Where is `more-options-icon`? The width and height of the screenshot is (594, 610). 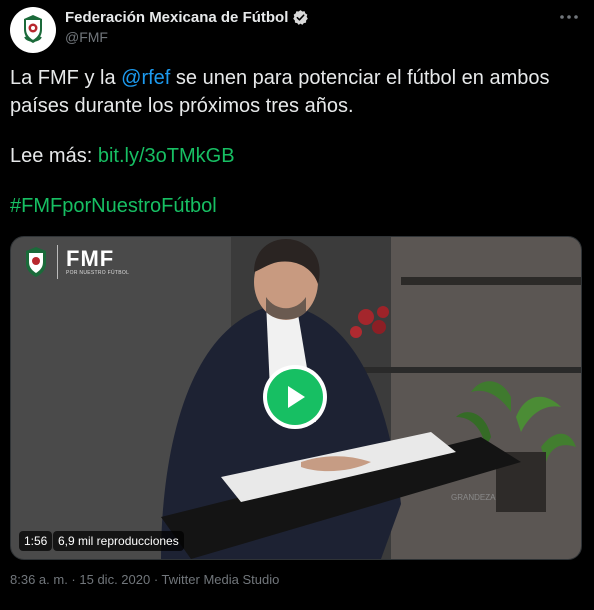 more-options-icon is located at coordinates (569, 17).